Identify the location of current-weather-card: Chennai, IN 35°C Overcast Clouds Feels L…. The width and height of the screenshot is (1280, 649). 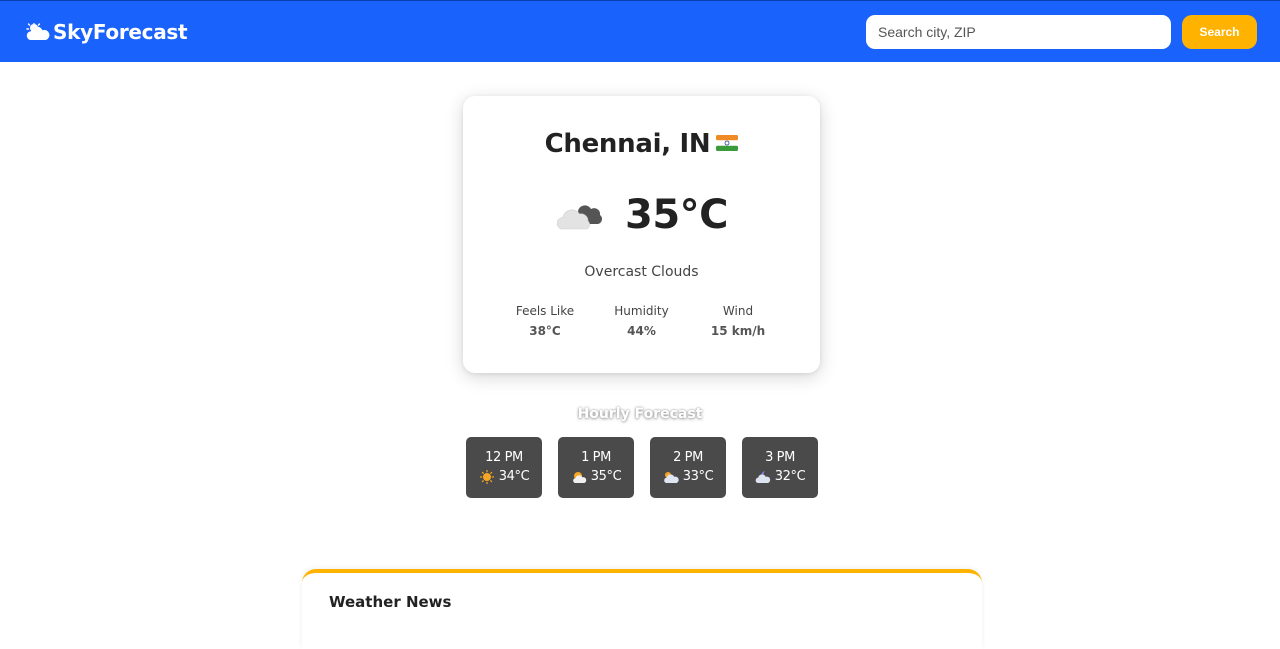
(641, 234).